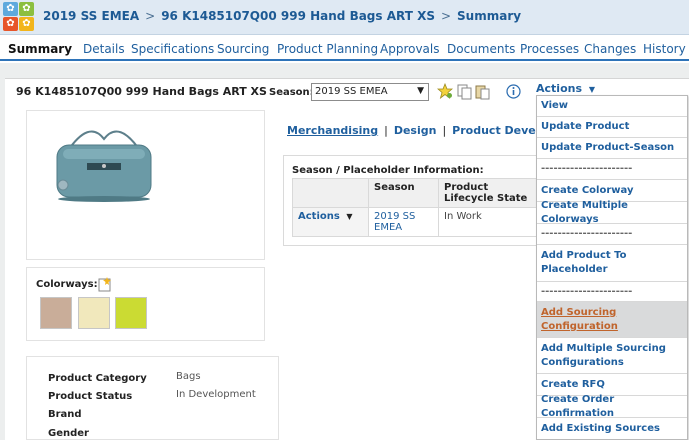 The height and width of the screenshot is (440, 689). I want to click on breadcrumb-product: 96 K1485107Q00 999 Hand Bags ART XS, so click(298, 16).